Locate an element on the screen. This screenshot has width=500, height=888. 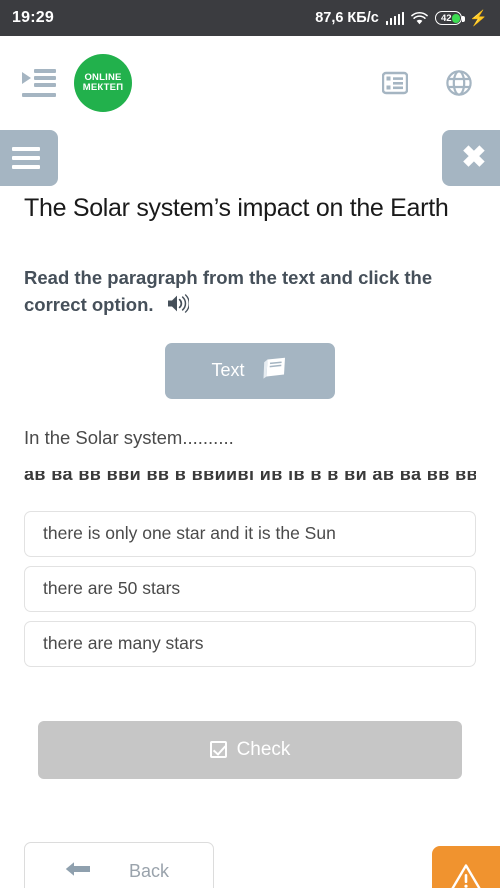
back-button: Back is located at coordinates (119, 865).